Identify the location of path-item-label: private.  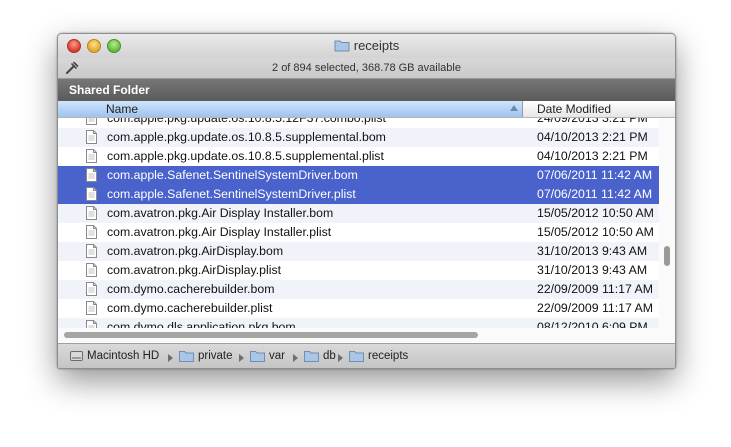
(215, 356).